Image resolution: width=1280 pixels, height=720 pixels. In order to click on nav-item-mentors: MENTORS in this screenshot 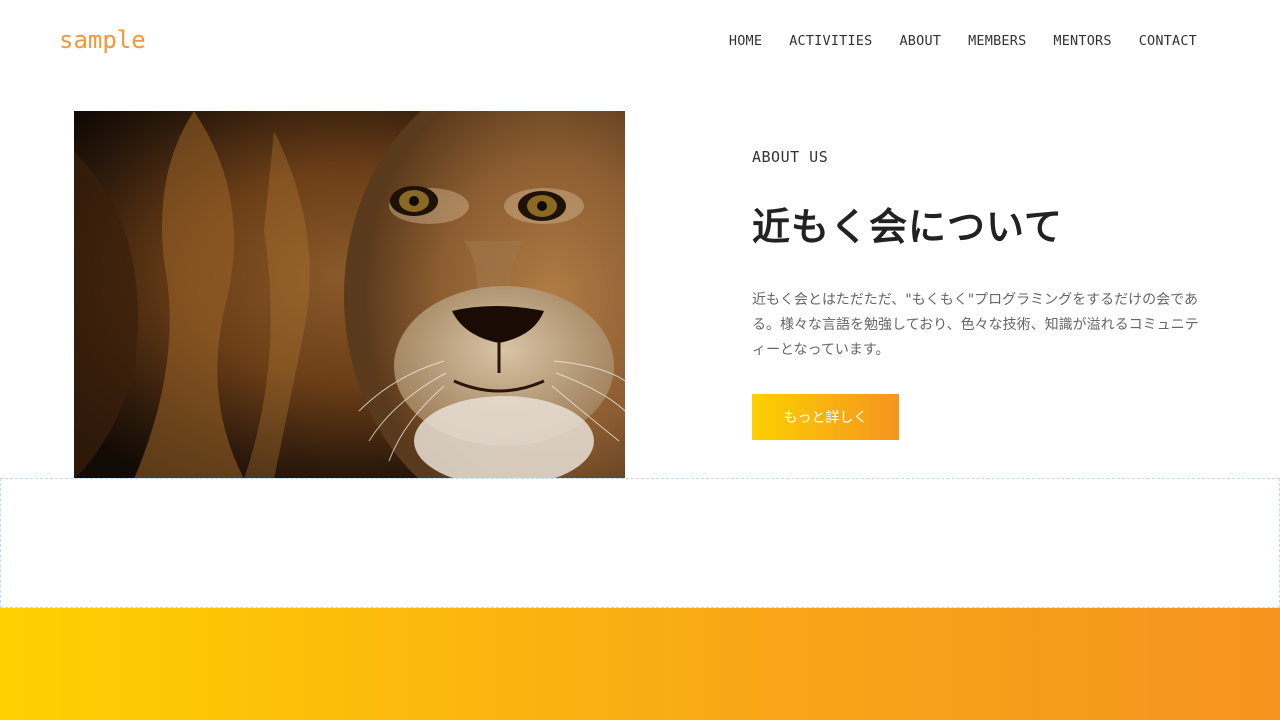, I will do `click(1082, 41)`.